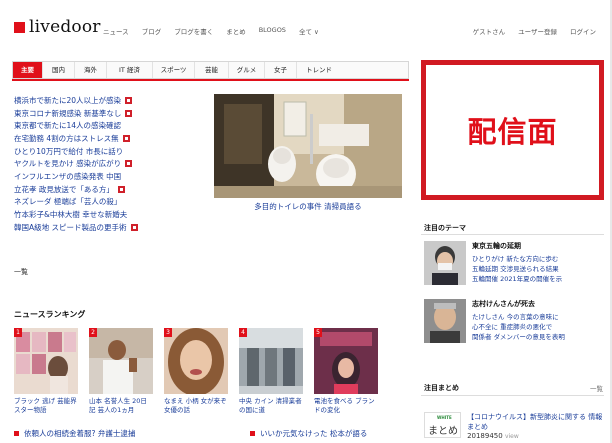  I want to click on ranking-thumbnail: 4, so click(271, 361).